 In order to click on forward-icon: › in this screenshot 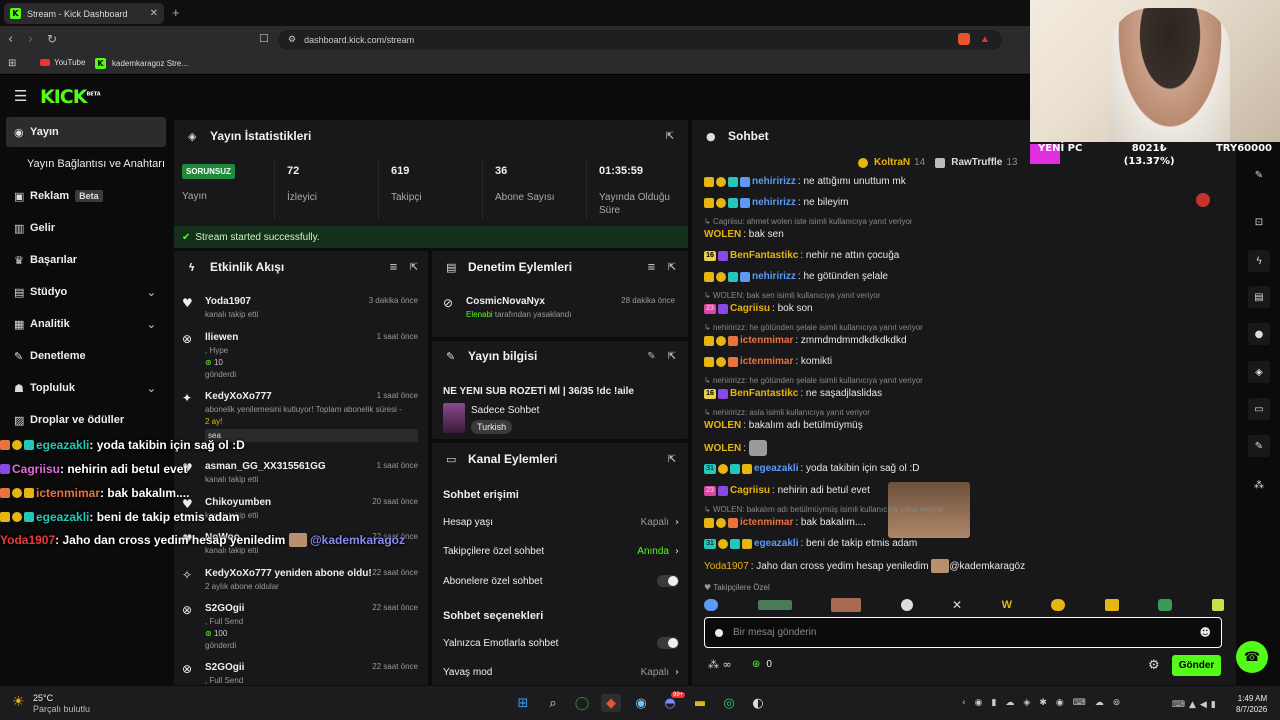, I will do `click(30, 39)`.